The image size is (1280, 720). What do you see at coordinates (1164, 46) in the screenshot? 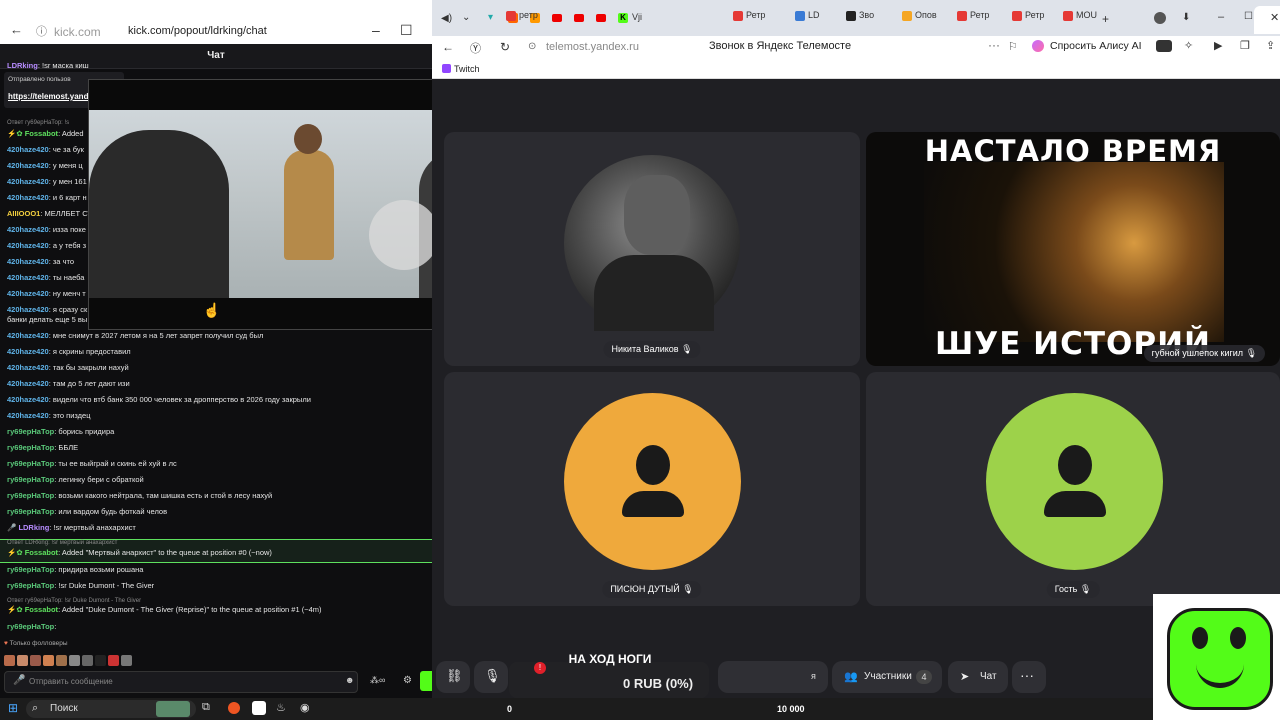
I see `extension-icon` at bounding box center [1164, 46].